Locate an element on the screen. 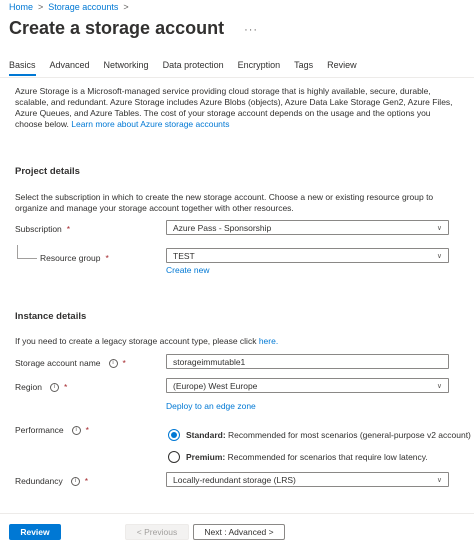 Image resolution: width=474 pixels, height=550 pixels. project-details-heading: Project details is located at coordinates (47, 171).